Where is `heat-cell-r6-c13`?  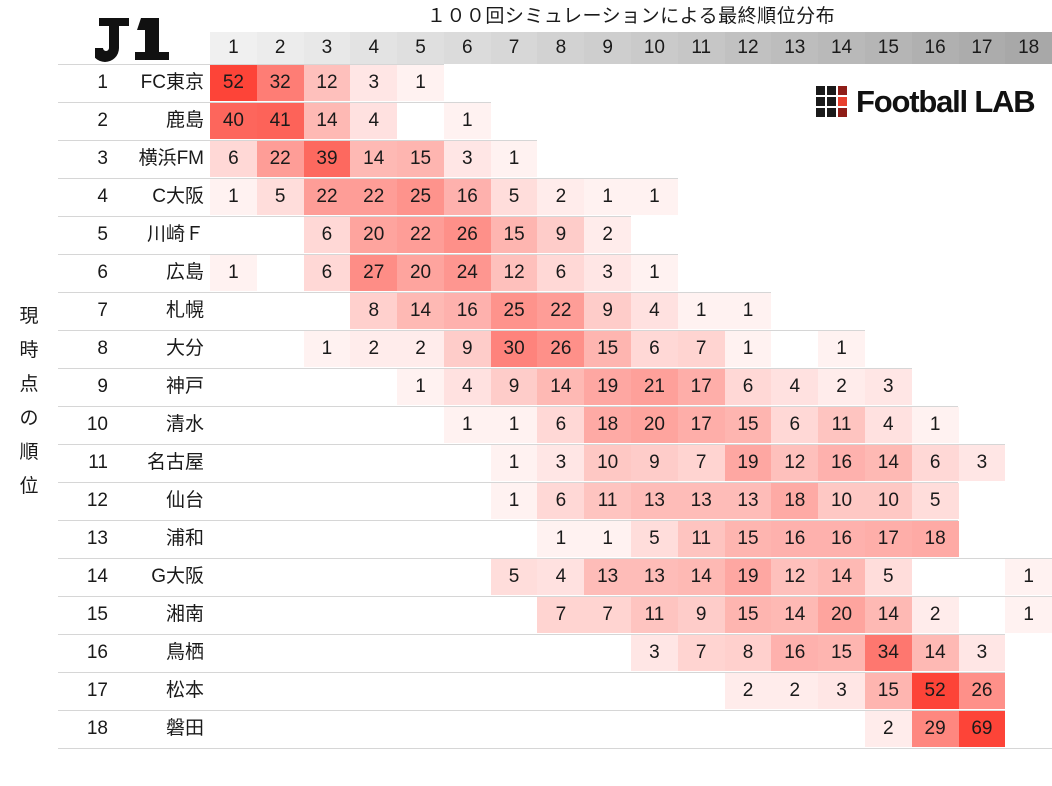 heat-cell-r6-c13 is located at coordinates (794, 273).